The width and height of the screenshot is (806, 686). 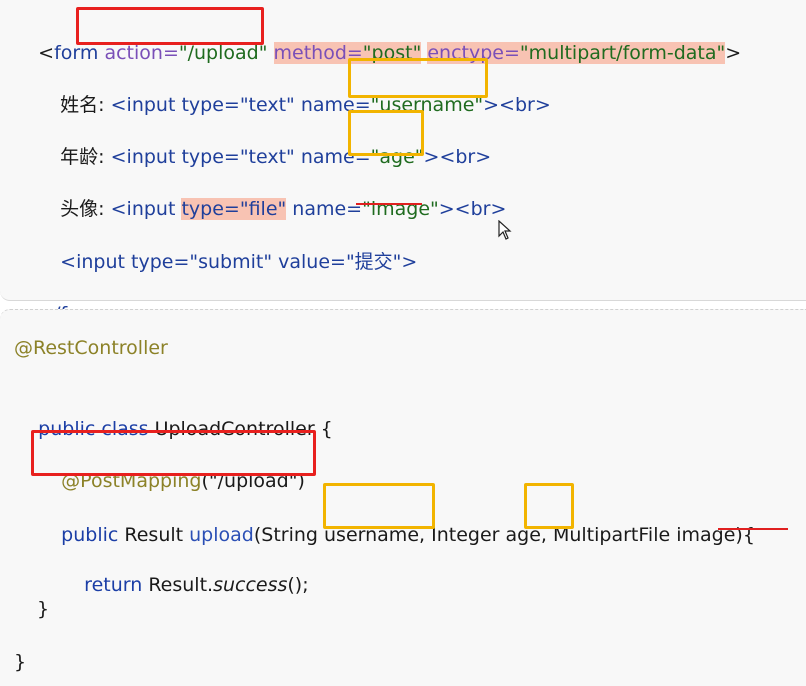 What do you see at coordinates (549, 506) in the screenshot?
I see `age-param-highlight-box` at bounding box center [549, 506].